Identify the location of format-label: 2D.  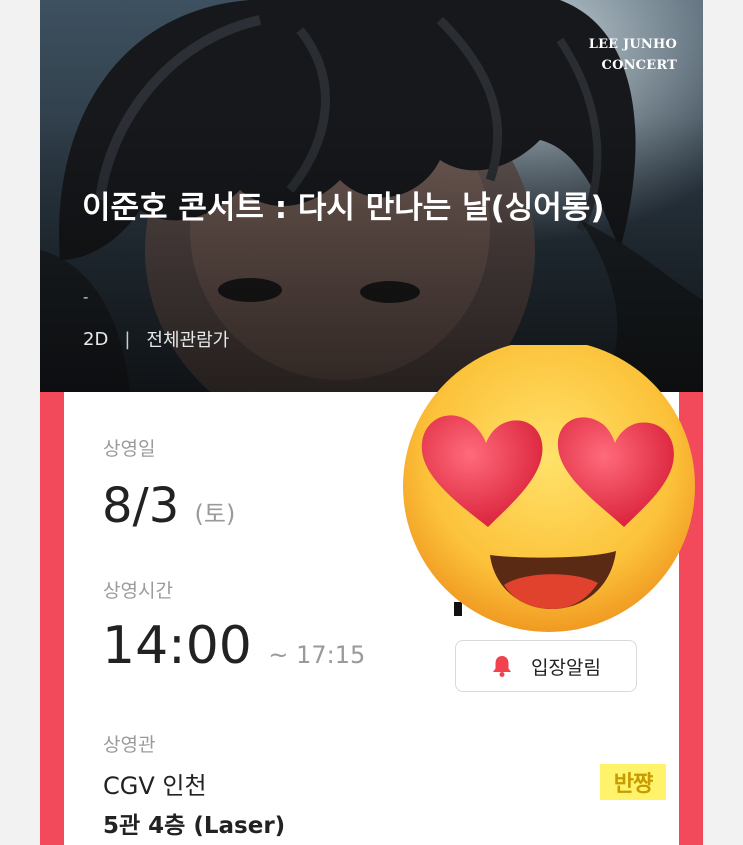
(96, 339).